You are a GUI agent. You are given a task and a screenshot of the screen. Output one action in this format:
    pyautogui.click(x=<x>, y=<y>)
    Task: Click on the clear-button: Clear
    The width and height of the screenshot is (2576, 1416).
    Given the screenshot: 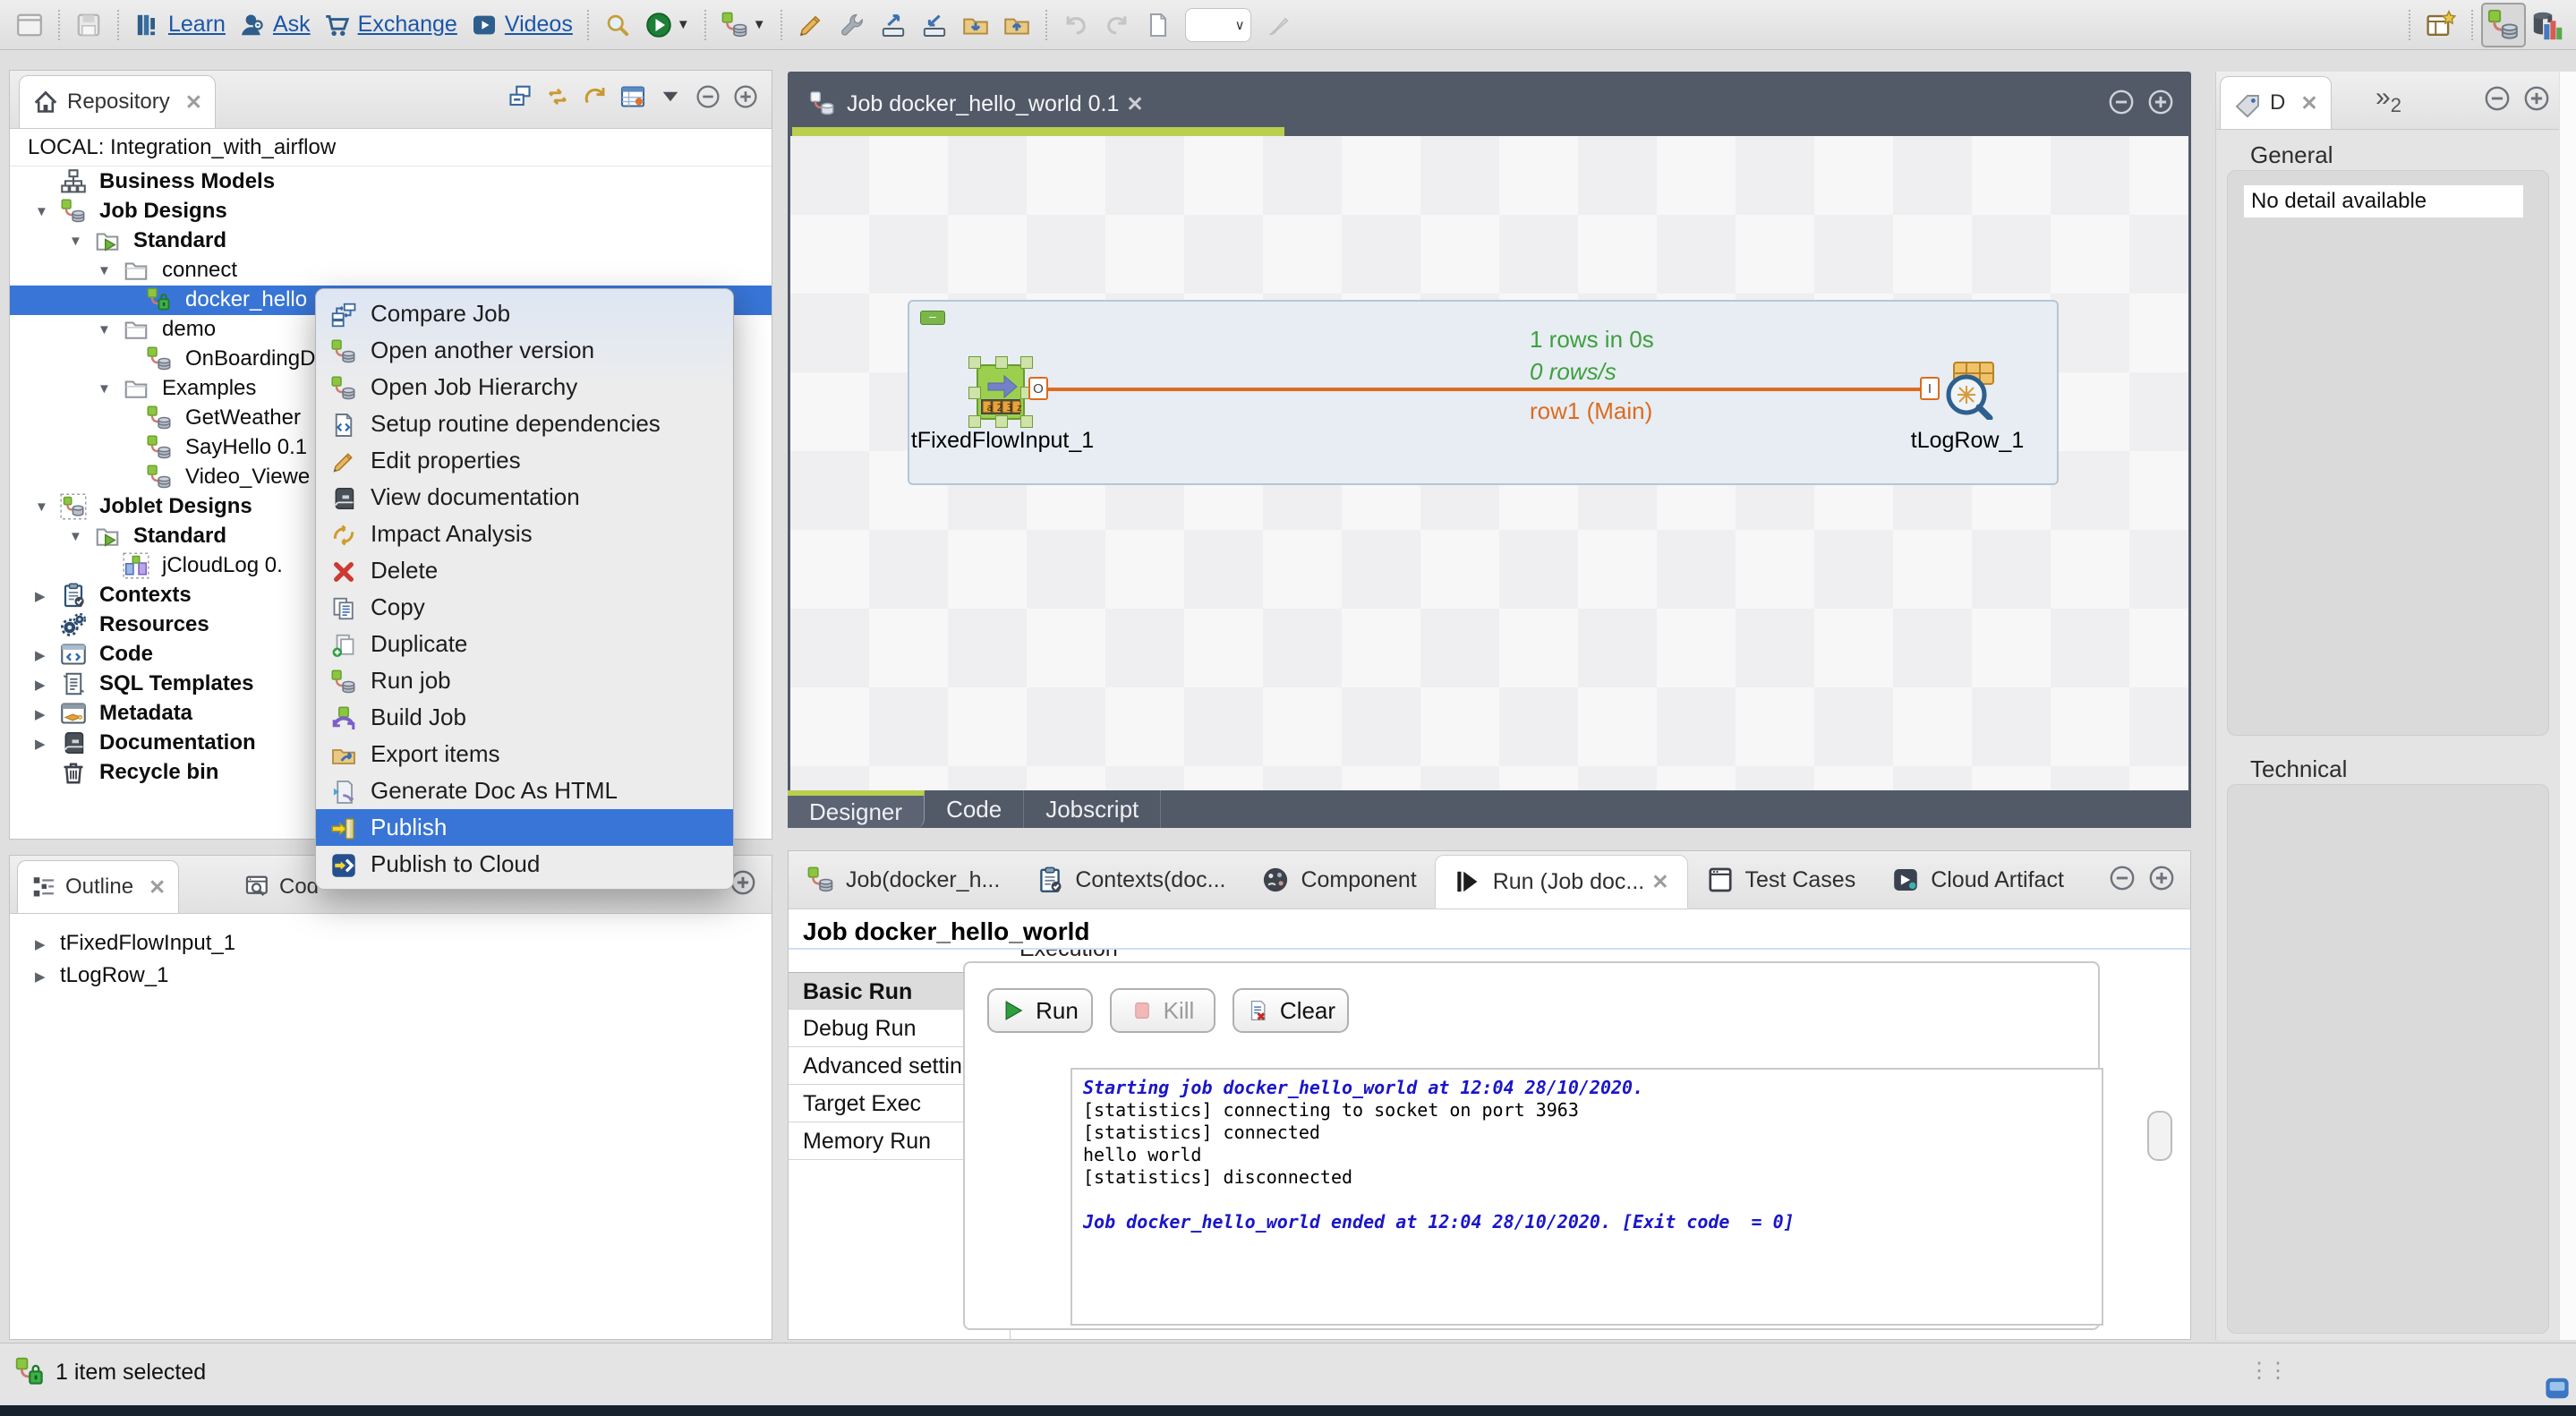 What is the action you would take?
    pyautogui.click(x=1291, y=1011)
    